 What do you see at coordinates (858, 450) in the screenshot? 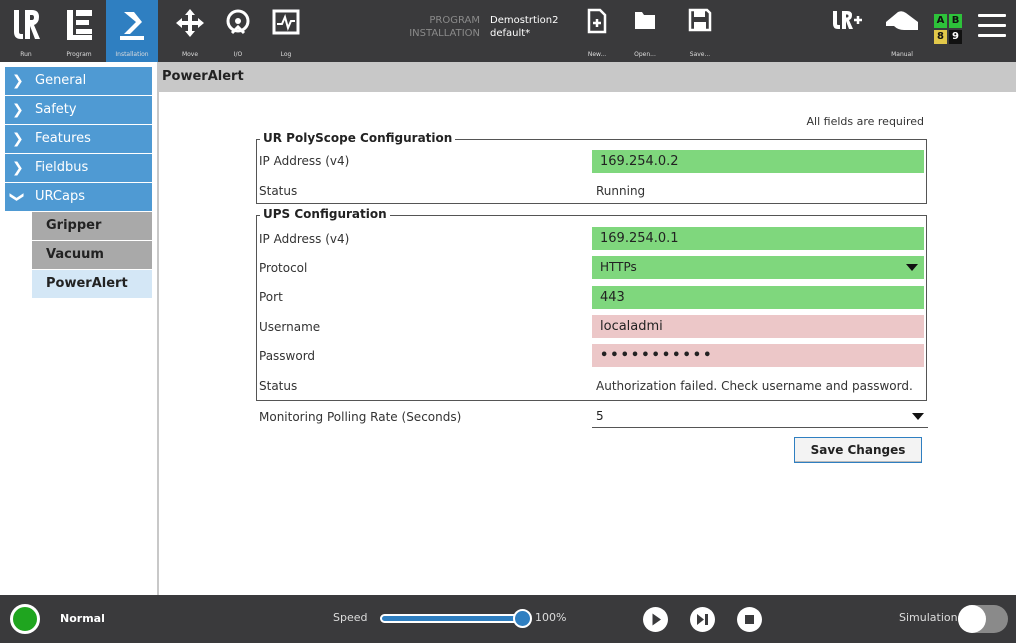
I see `save-changes-button: Save Changes` at bounding box center [858, 450].